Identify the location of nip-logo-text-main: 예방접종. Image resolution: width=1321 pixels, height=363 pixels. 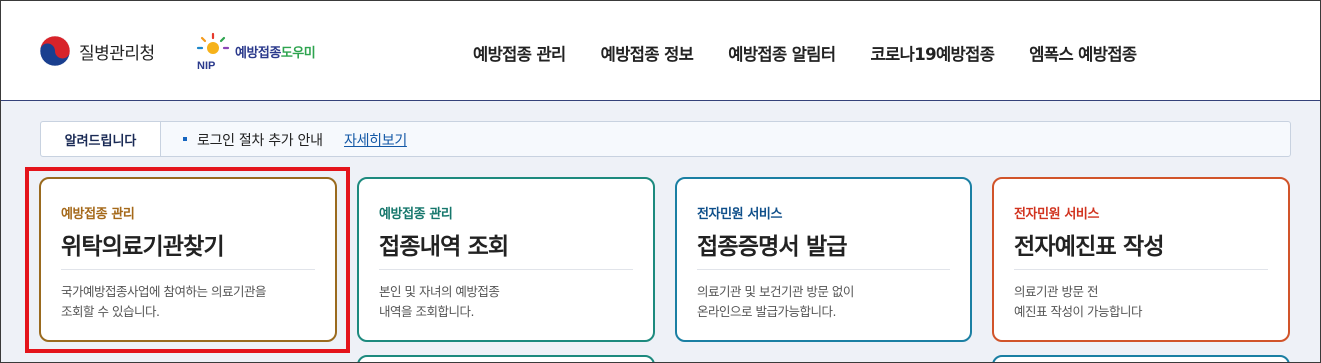
(258, 53).